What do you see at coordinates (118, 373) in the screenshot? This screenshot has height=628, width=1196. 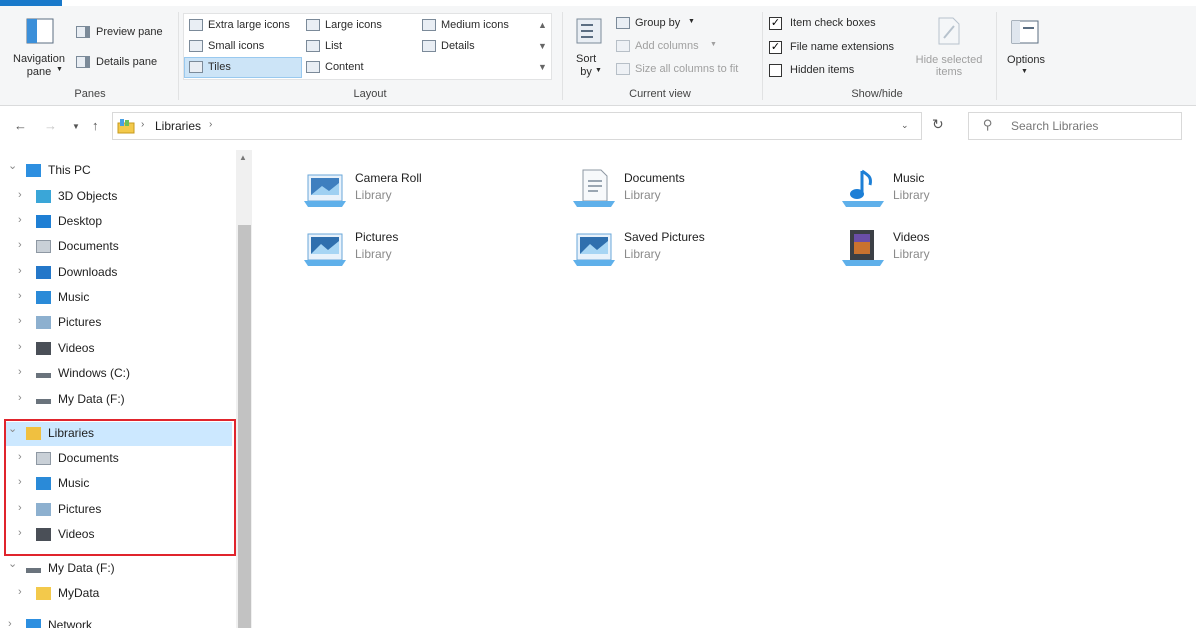 I see `nav-item-windows-c: › Windows (C:)` at bounding box center [118, 373].